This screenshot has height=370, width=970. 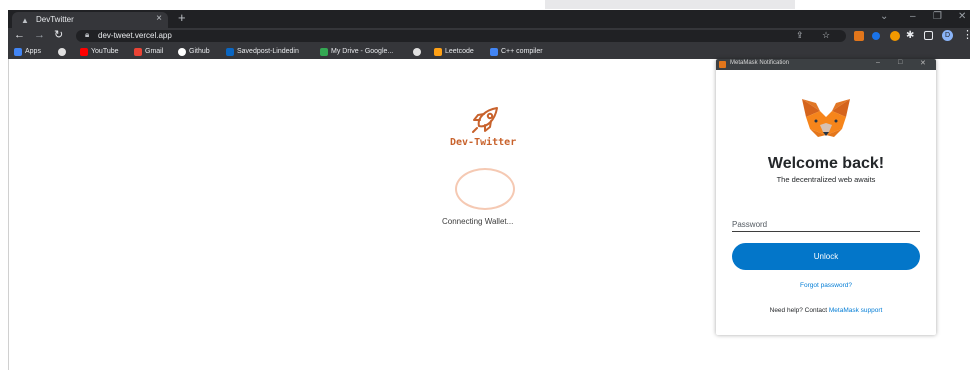 I want to click on metamask-window-title: MetaMask Notification, so click(x=760, y=63).